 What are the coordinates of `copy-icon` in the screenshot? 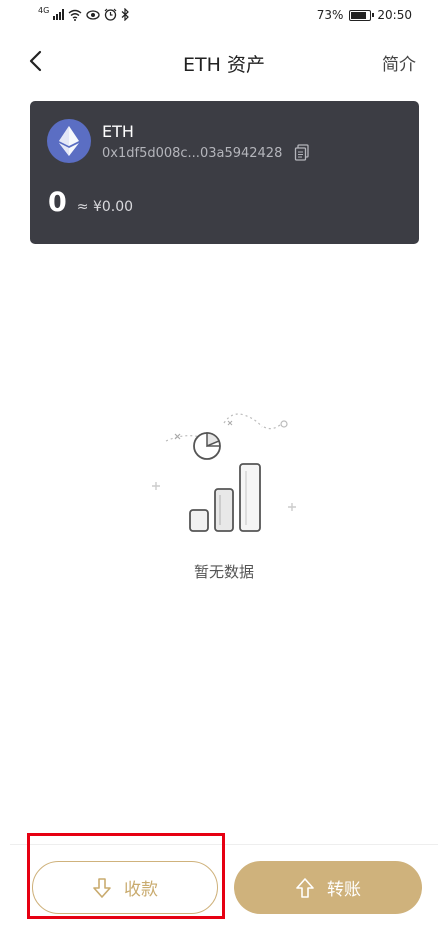 It's located at (302, 152).